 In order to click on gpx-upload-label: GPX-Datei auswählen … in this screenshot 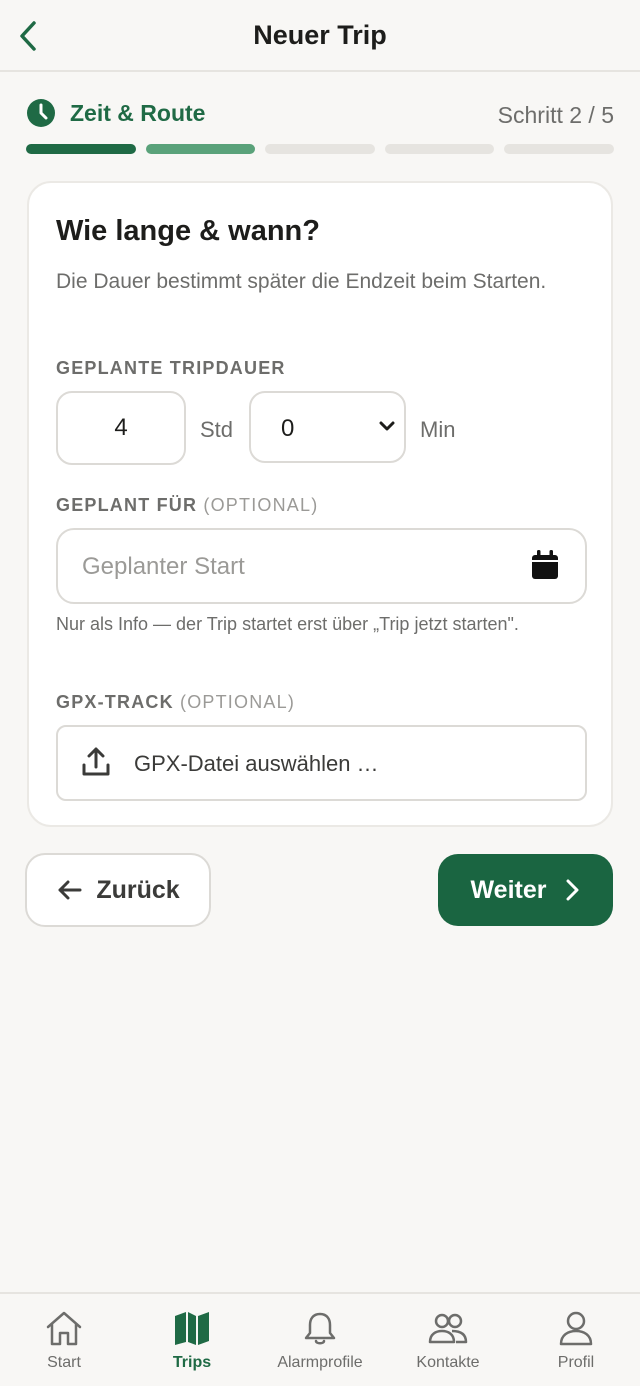, I will do `click(256, 763)`.